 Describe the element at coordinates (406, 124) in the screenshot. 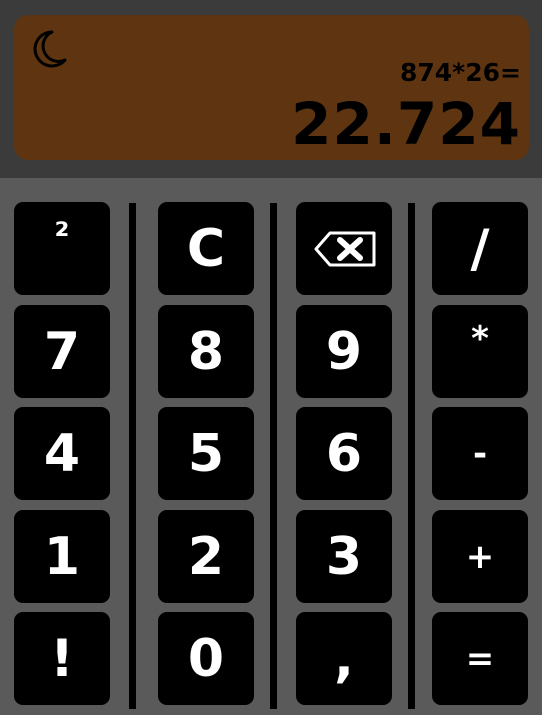

I see `result-text: 22.724` at that location.